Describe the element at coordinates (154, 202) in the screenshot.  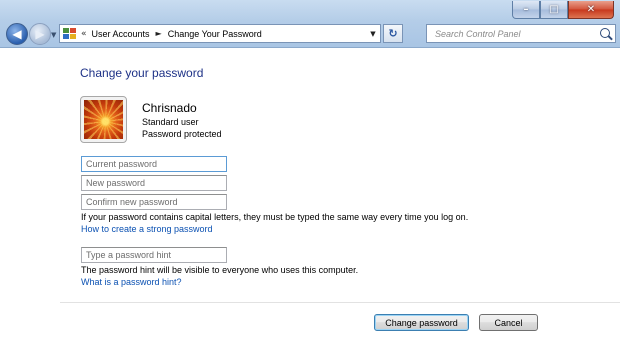
I see `confirm-password-input` at that location.